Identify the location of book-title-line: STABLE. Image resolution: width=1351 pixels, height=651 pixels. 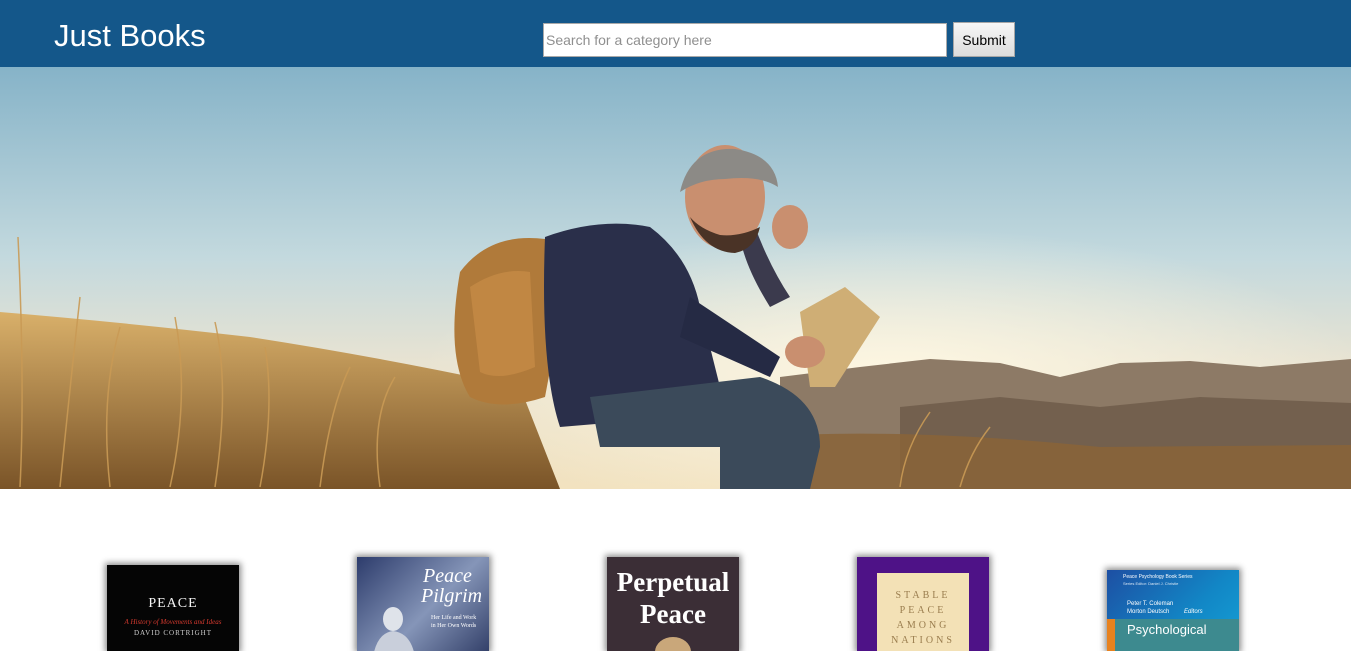
(923, 595).